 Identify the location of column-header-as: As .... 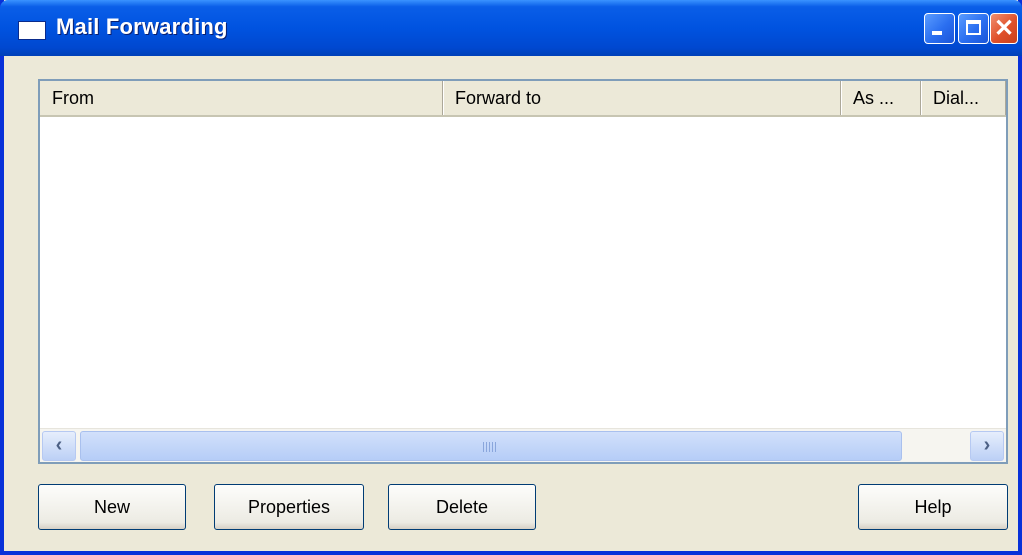
(881, 98).